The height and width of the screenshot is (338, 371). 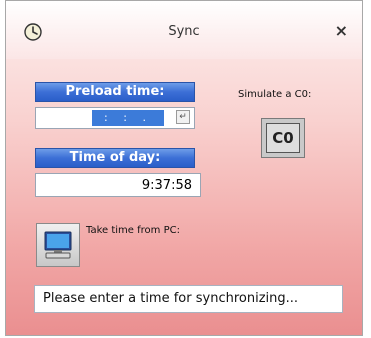 What do you see at coordinates (115, 158) in the screenshot?
I see `time-of-day-label: Time of day:` at bounding box center [115, 158].